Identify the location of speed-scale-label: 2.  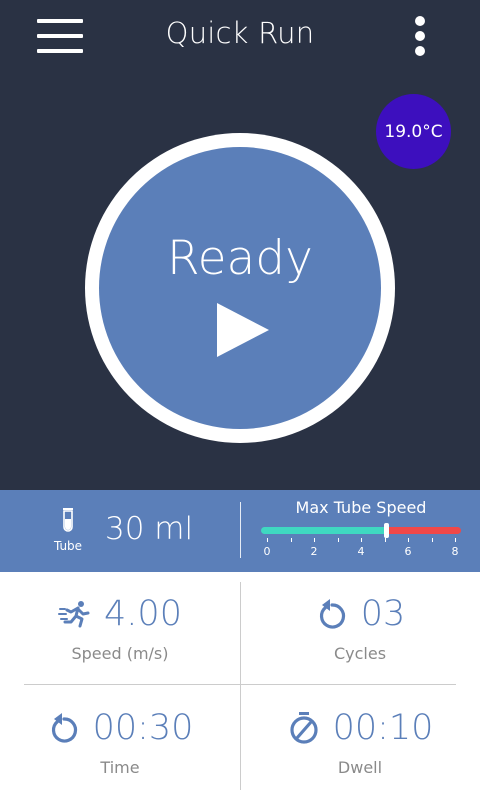
(314, 551).